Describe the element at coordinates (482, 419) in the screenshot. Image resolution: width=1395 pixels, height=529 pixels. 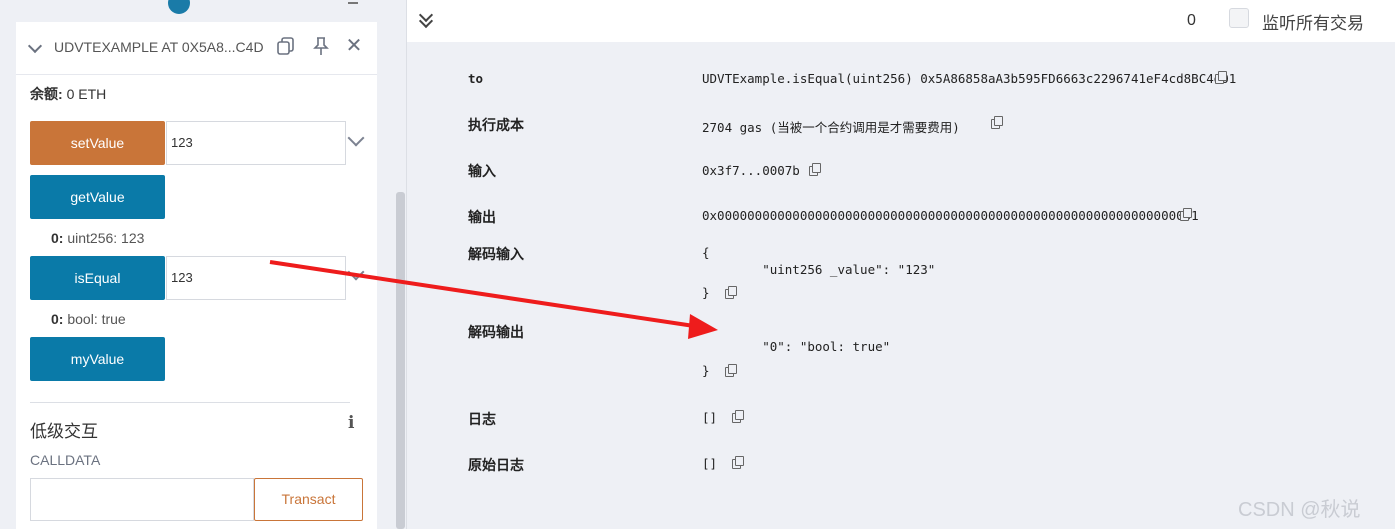
I see `row-key-logs: 日志` at that location.